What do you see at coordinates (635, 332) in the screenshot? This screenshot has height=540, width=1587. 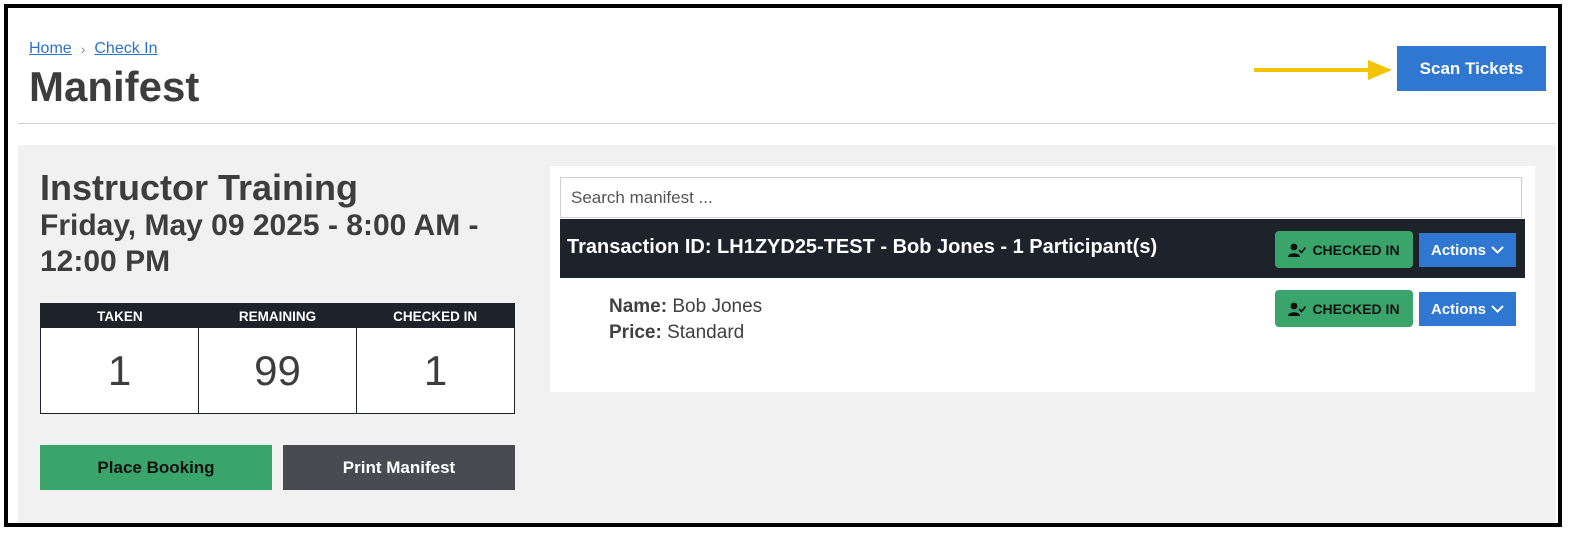 I see `participant-price-label: Price:` at bounding box center [635, 332].